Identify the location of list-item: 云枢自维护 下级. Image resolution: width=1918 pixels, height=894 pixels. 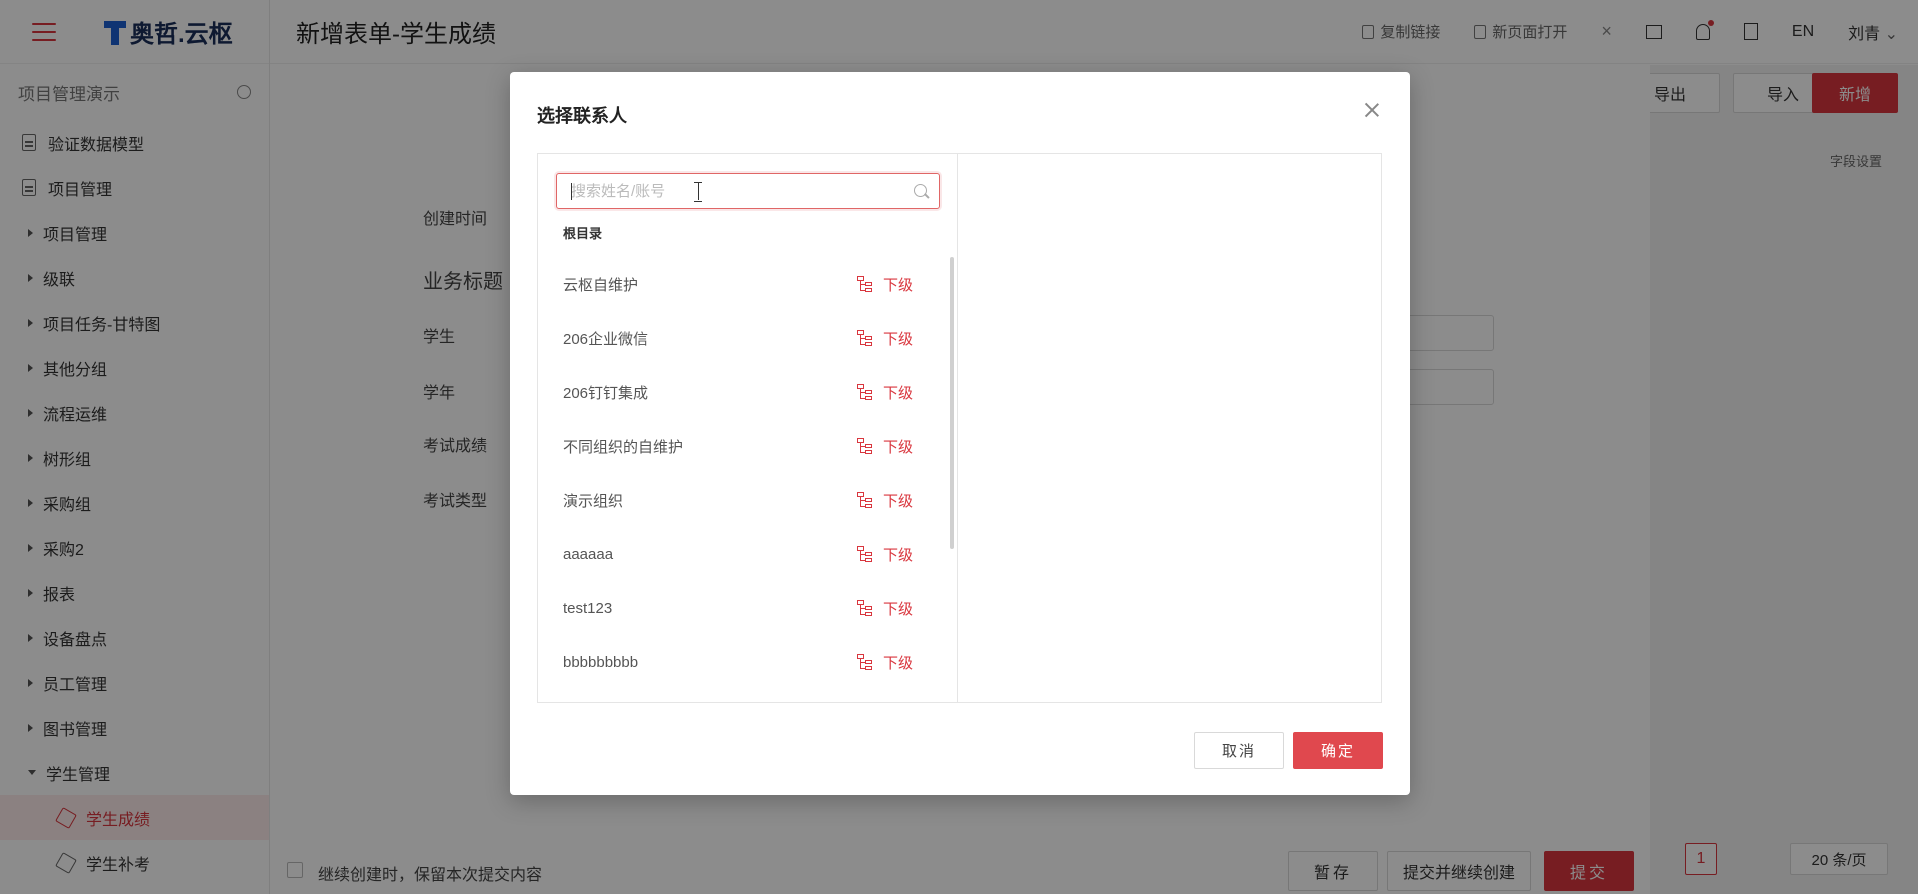
(740, 284).